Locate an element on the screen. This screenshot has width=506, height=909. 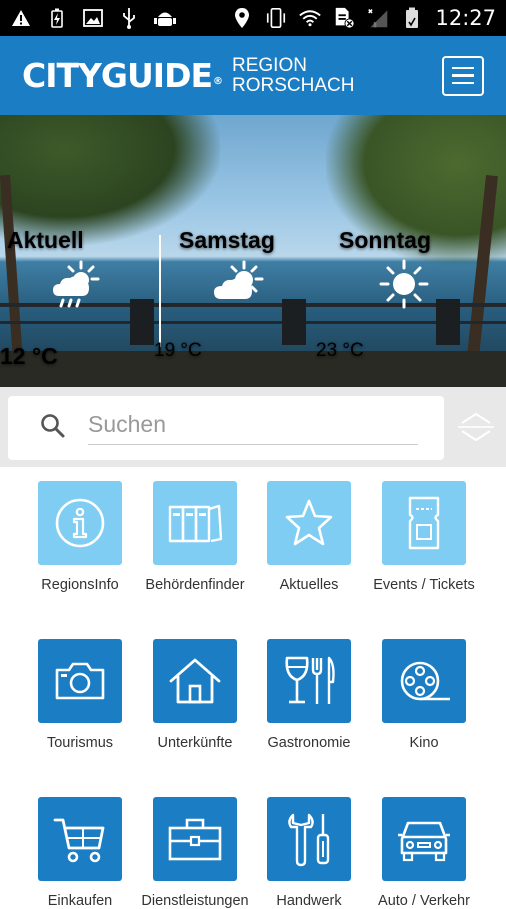
tile-label: Einkaufen is located at coordinates (80, 901).